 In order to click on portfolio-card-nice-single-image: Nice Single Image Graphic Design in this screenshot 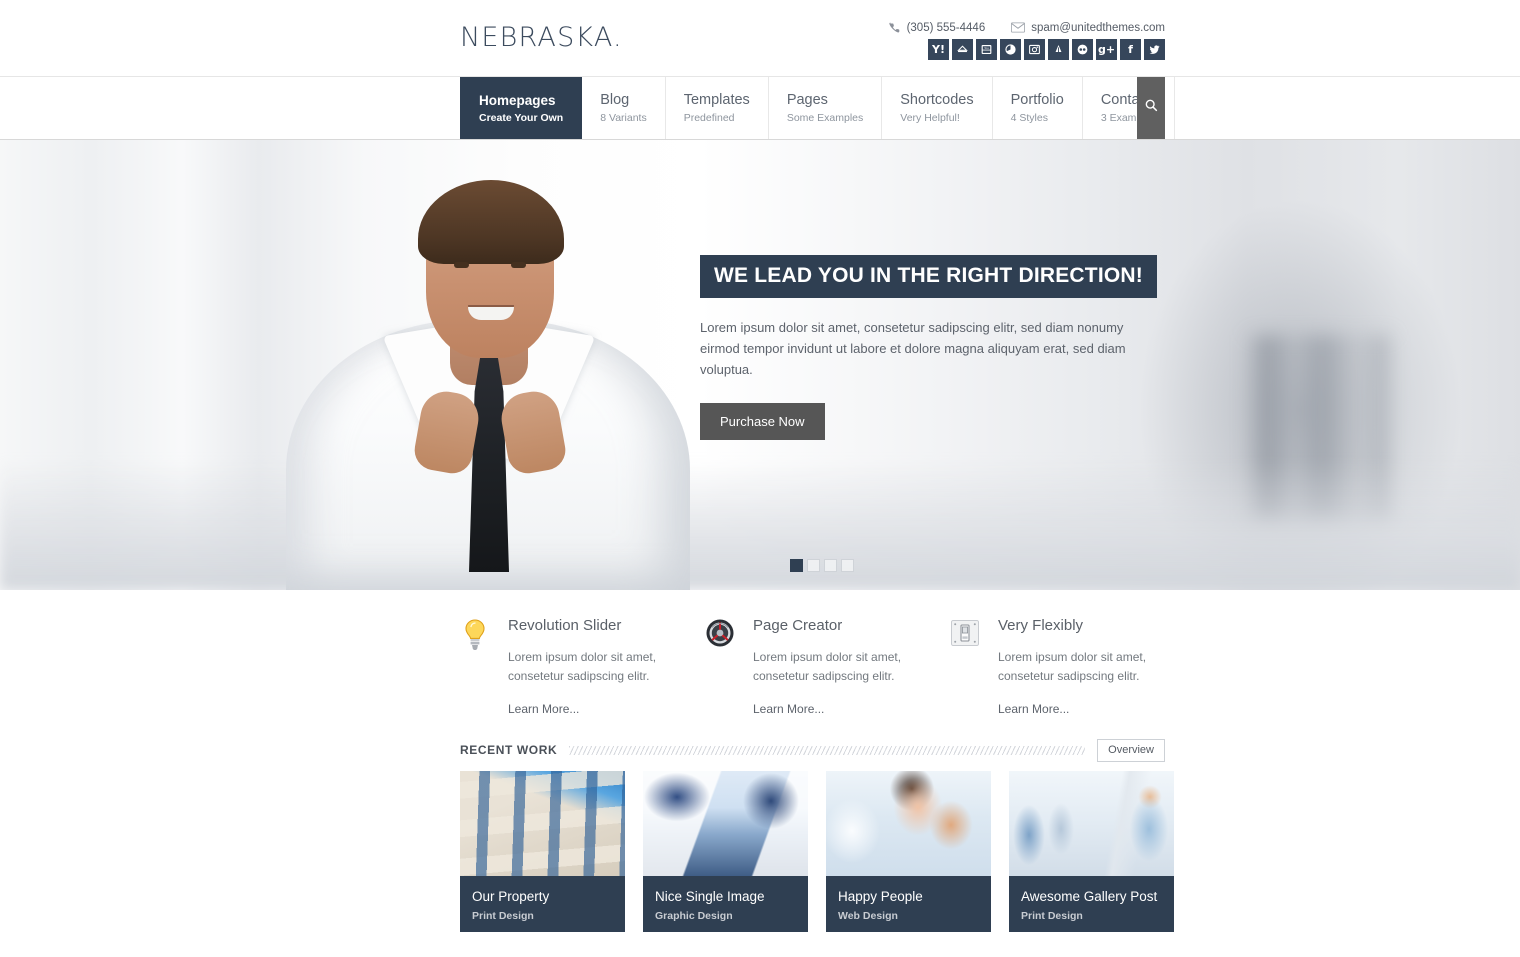, I will do `click(725, 851)`.